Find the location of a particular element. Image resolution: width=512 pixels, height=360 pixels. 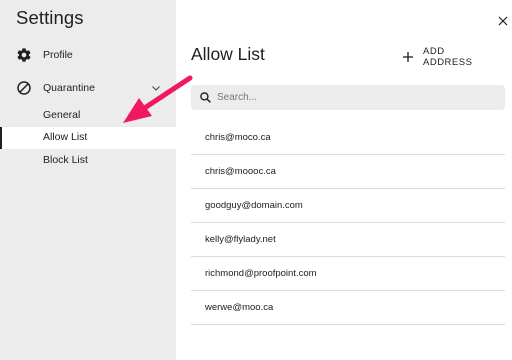

list-item: richmond@proofpoint.com is located at coordinates (348, 274).